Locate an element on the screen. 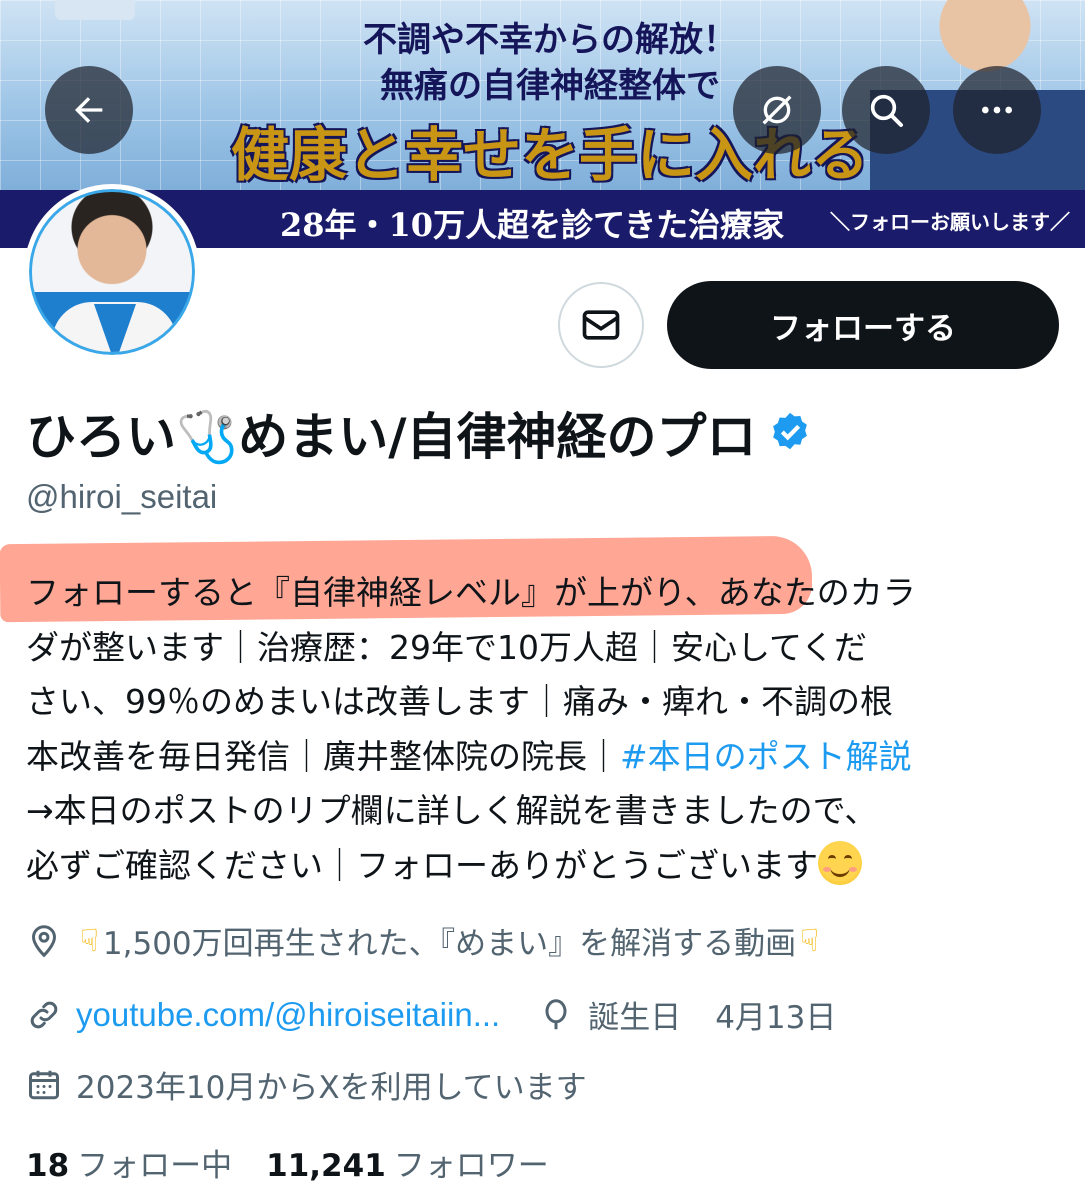  mail-icon is located at coordinates (601, 325).